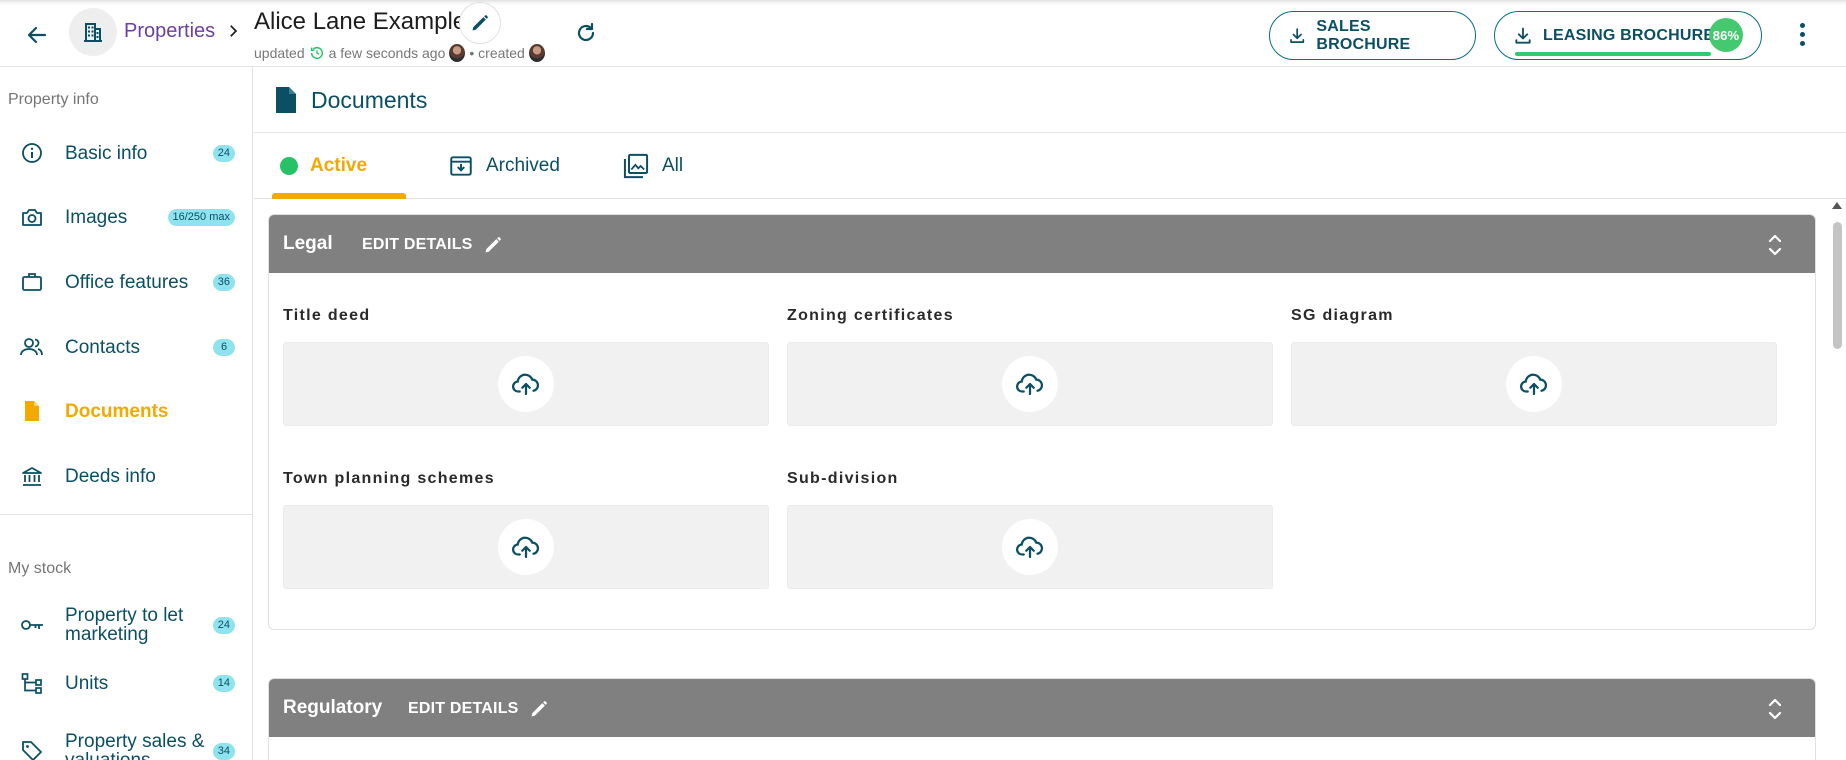 The image size is (1846, 760). I want to click on tab-label: All, so click(673, 165).